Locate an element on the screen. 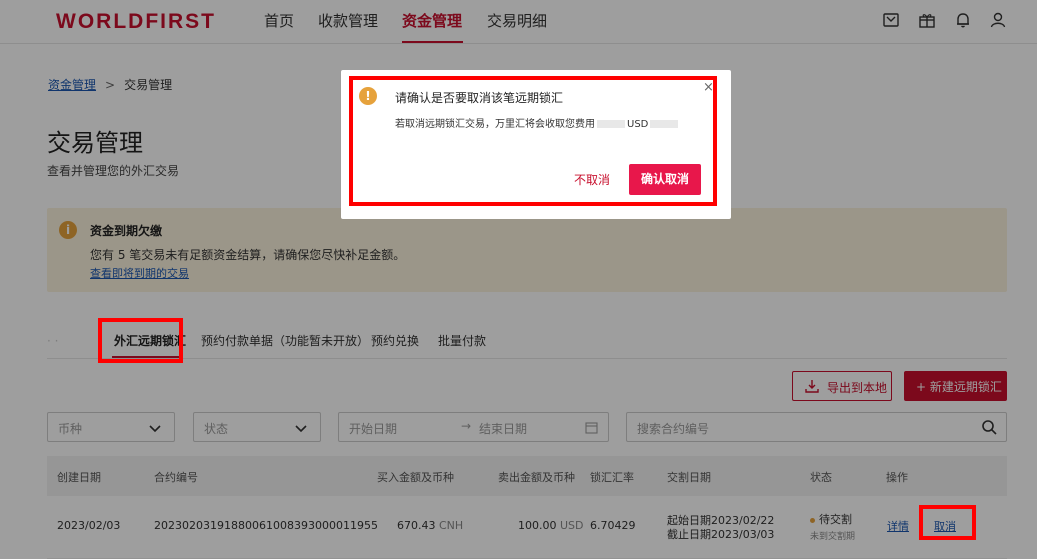 Image resolution: width=1037 pixels, height=559 pixels. highlight-cancel is located at coordinates (947, 522).